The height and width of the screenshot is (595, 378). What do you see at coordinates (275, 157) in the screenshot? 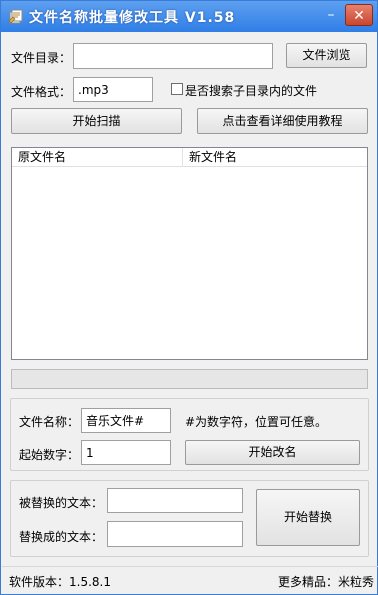
I see `column-new-name: 新文件名` at bounding box center [275, 157].